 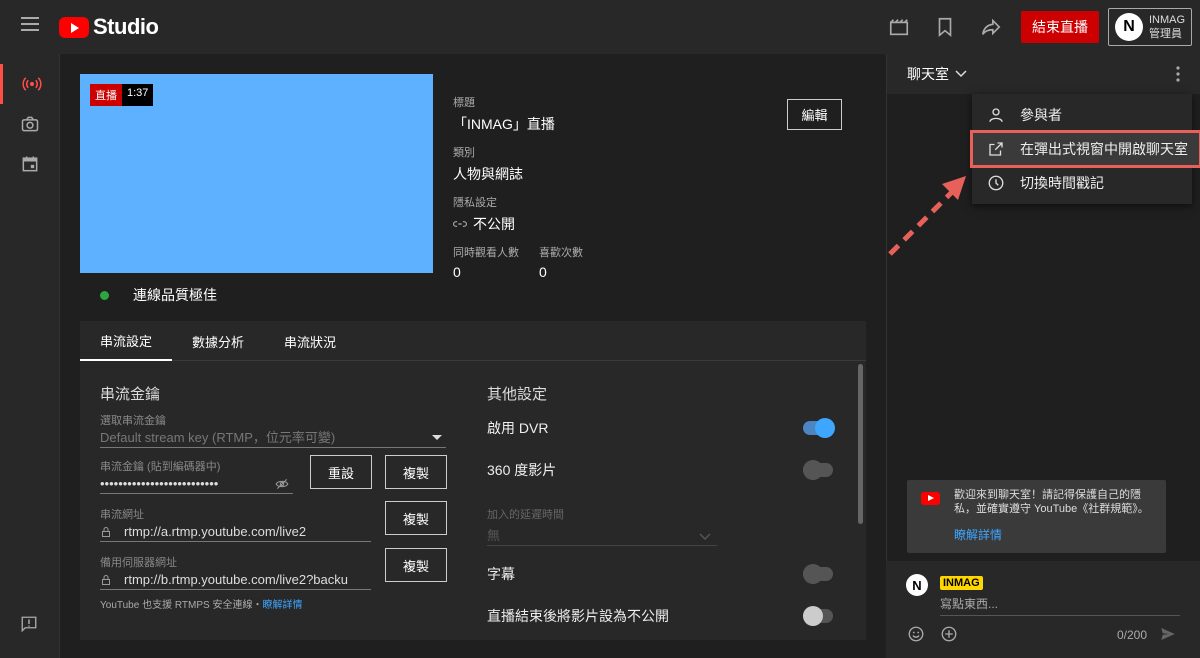 I want to click on delay-dropdown: 無, so click(x=602, y=536).